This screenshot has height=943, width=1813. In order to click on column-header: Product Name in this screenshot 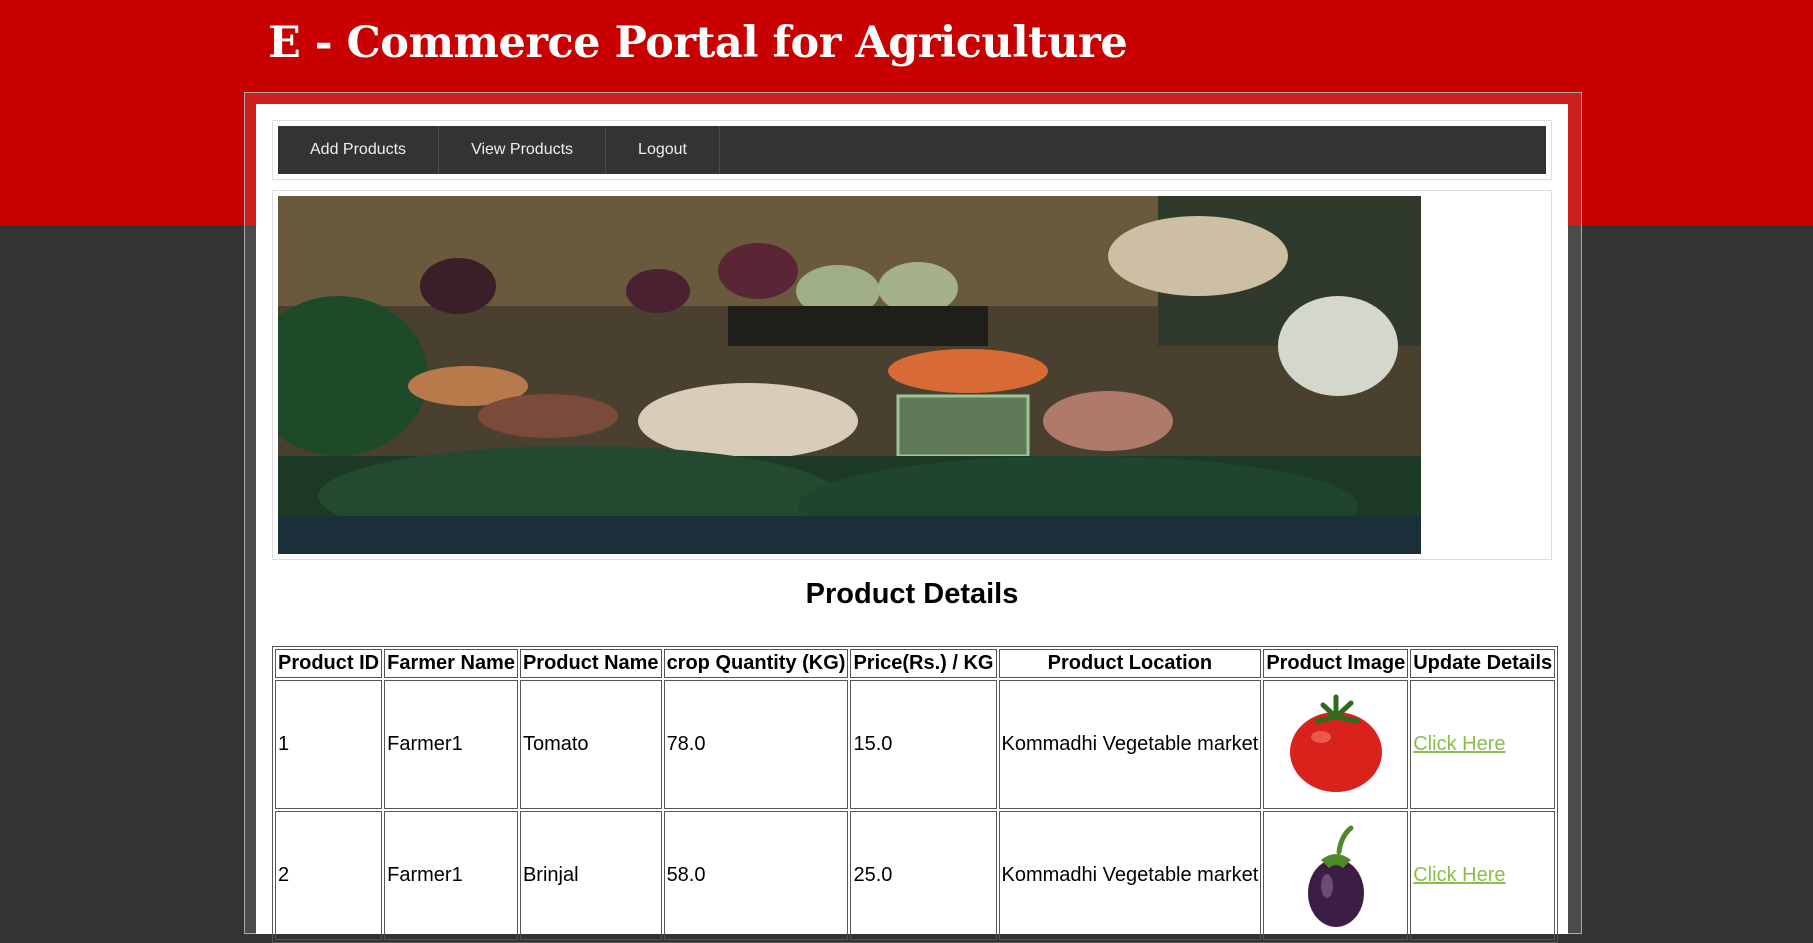, I will do `click(590, 663)`.